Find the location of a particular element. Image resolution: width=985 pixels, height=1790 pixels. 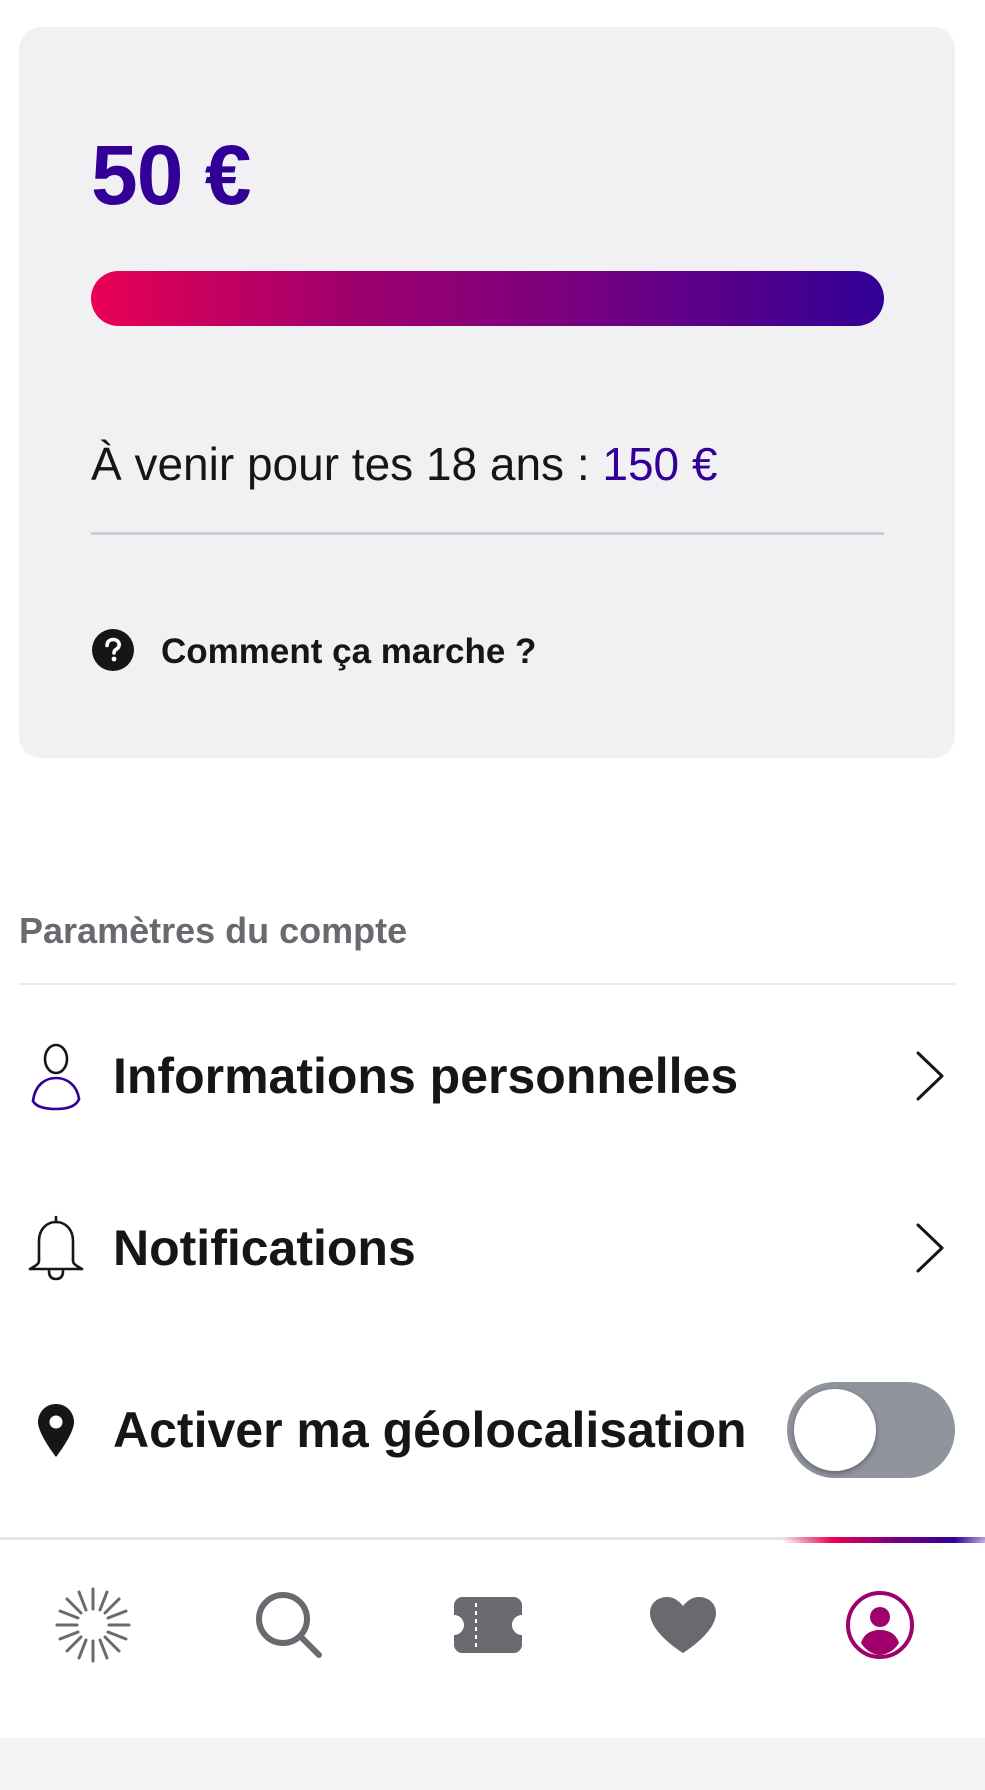

person-icon is located at coordinates (56, 1076).